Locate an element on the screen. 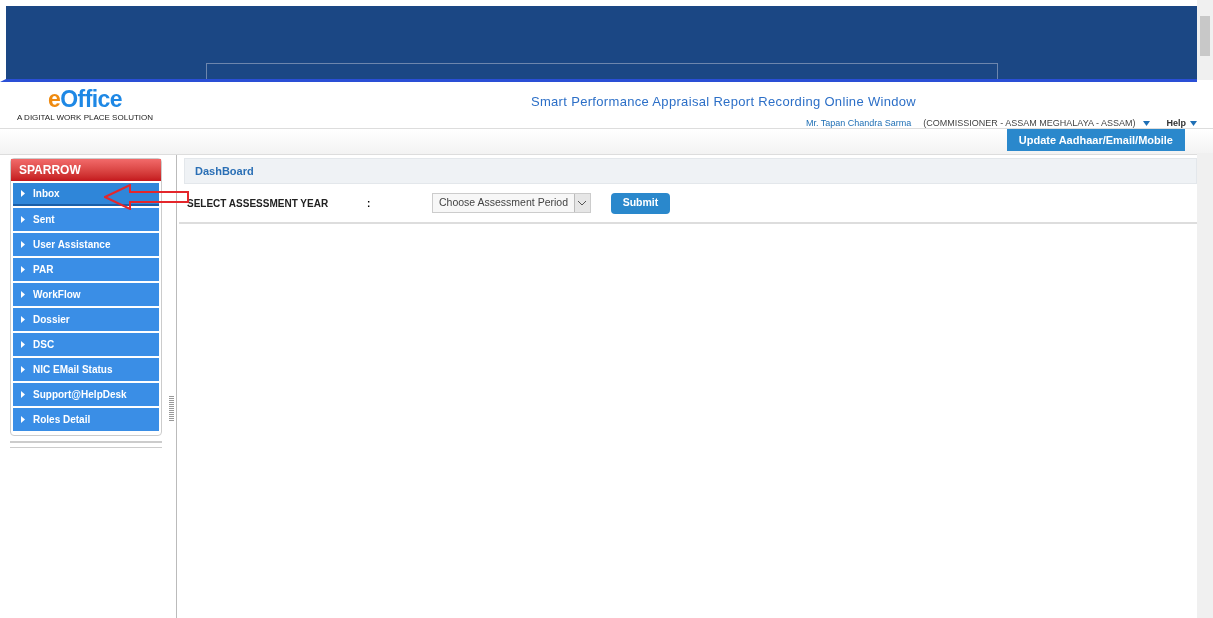 The image size is (1213, 618). field-label: SELECT ASSESSMENT YEAR is located at coordinates (258, 203).